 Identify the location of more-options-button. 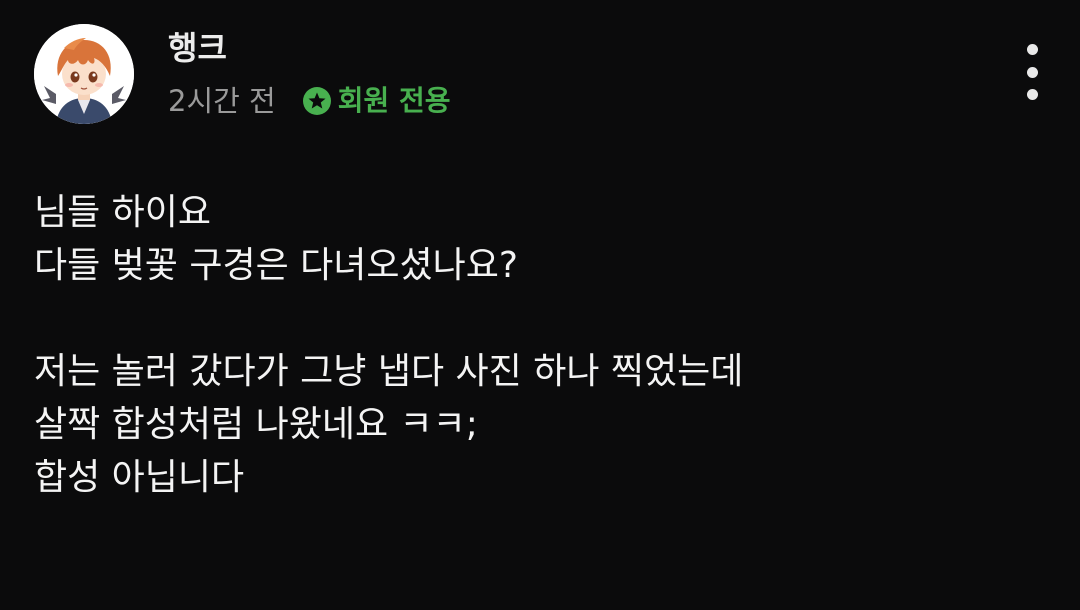
(1032, 72).